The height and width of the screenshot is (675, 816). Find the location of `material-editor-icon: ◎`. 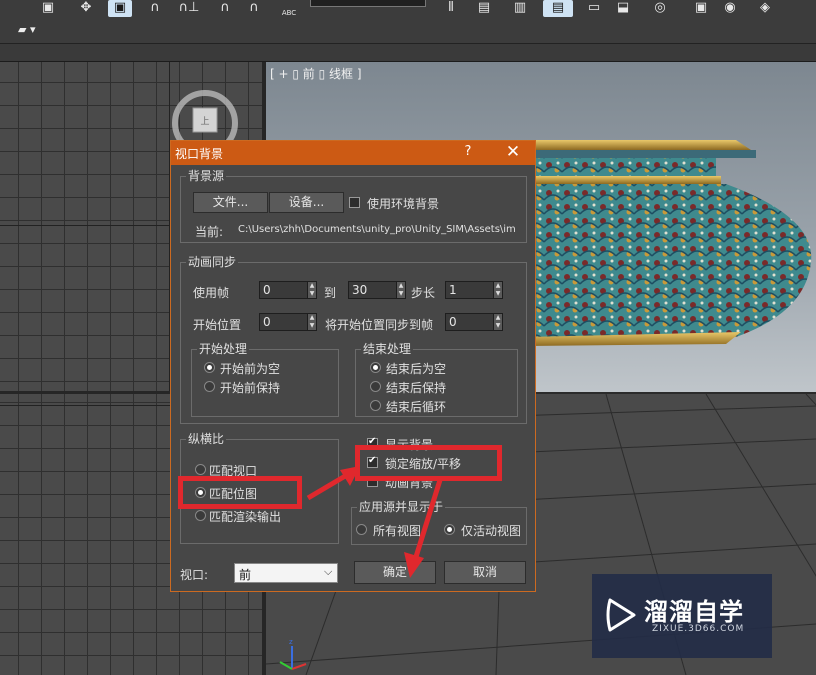

material-editor-icon: ◎ is located at coordinates (660, 8).